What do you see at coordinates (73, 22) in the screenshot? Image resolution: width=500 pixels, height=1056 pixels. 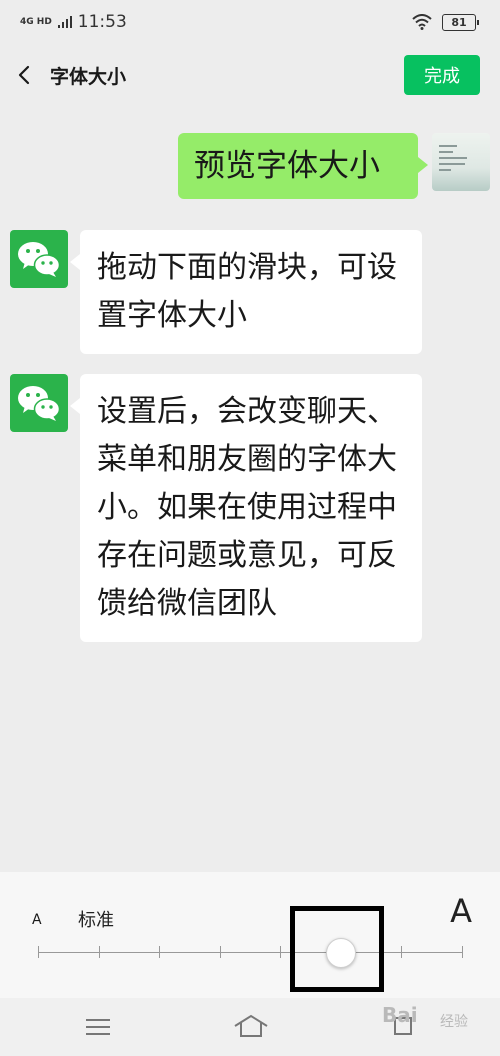 I see `status-left: 4G HD 11:53` at bounding box center [73, 22].